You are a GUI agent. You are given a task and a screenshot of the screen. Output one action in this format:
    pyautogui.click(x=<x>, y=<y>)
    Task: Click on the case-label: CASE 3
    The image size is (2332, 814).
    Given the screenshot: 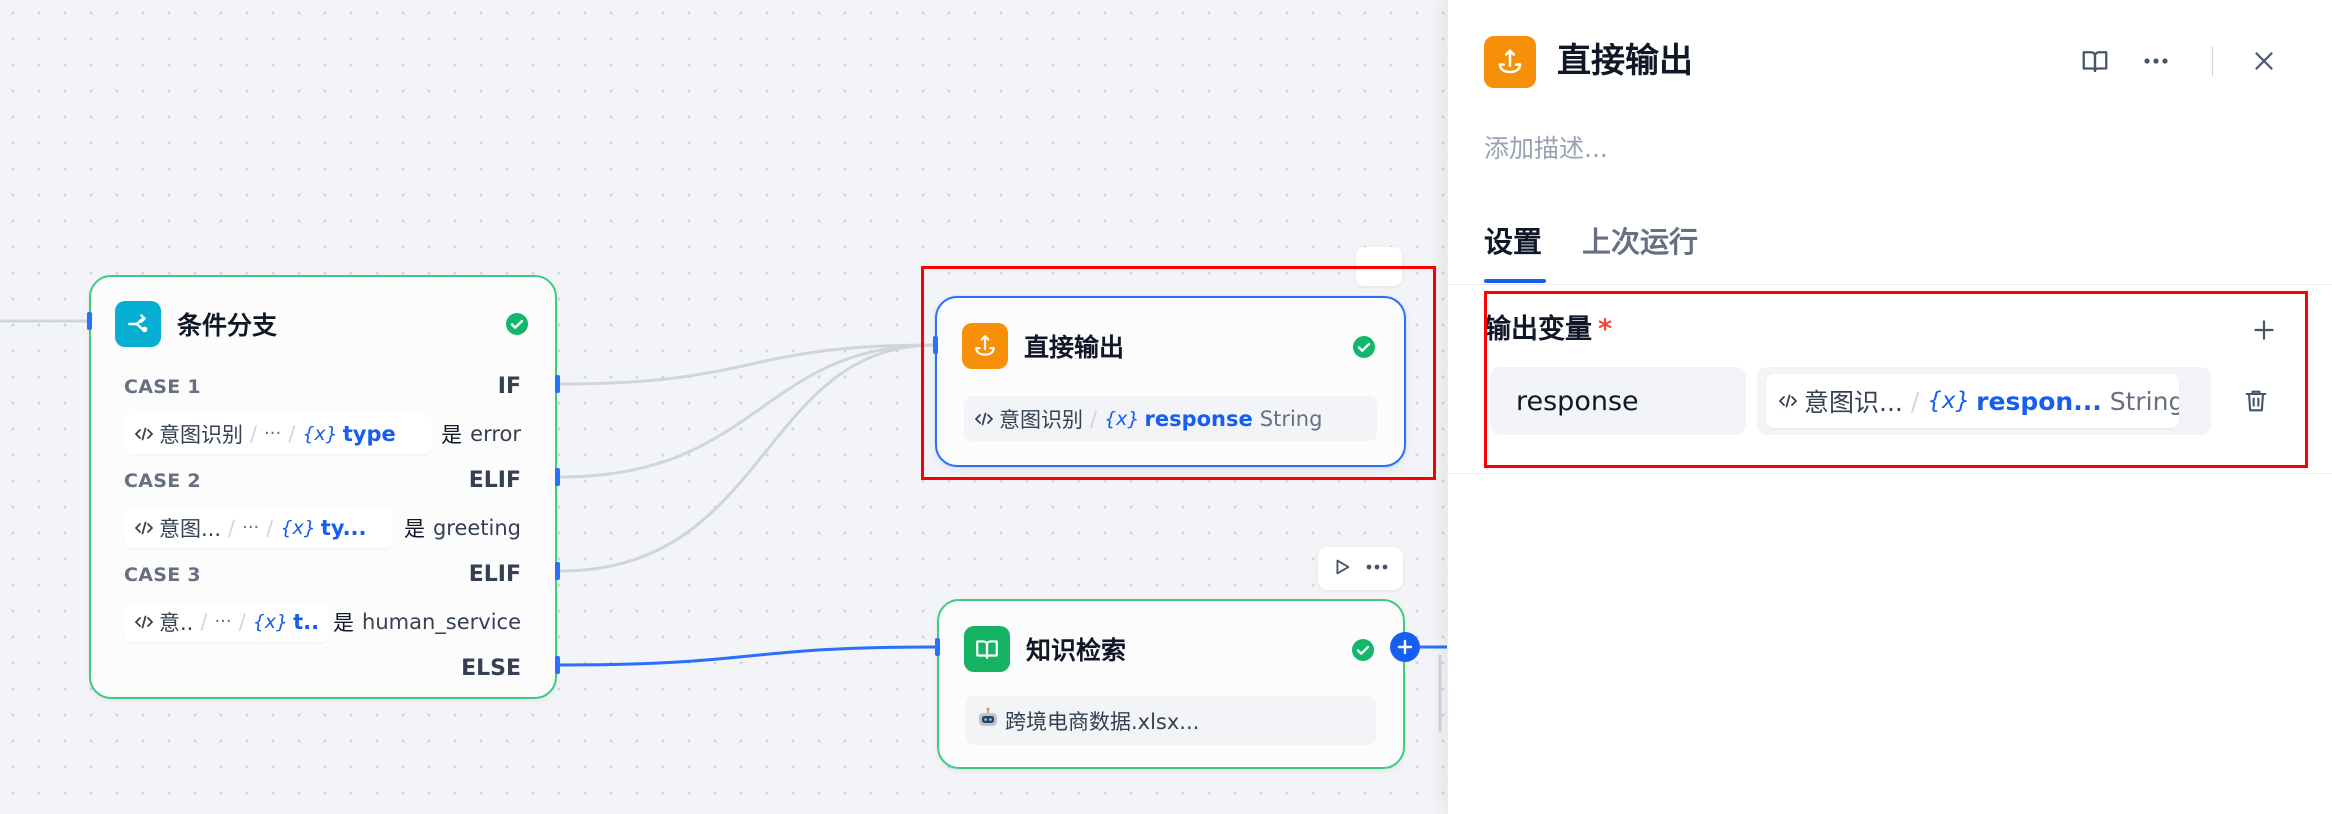 What is the action you would take?
    pyautogui.click(x=162, y=574)
    